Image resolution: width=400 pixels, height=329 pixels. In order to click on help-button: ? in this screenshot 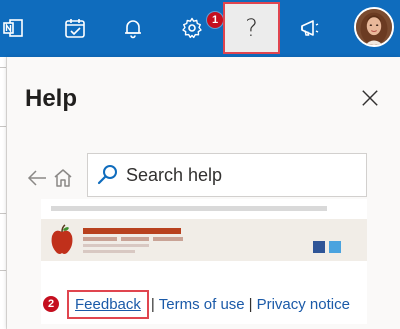, I will do `click(251, 28)`.